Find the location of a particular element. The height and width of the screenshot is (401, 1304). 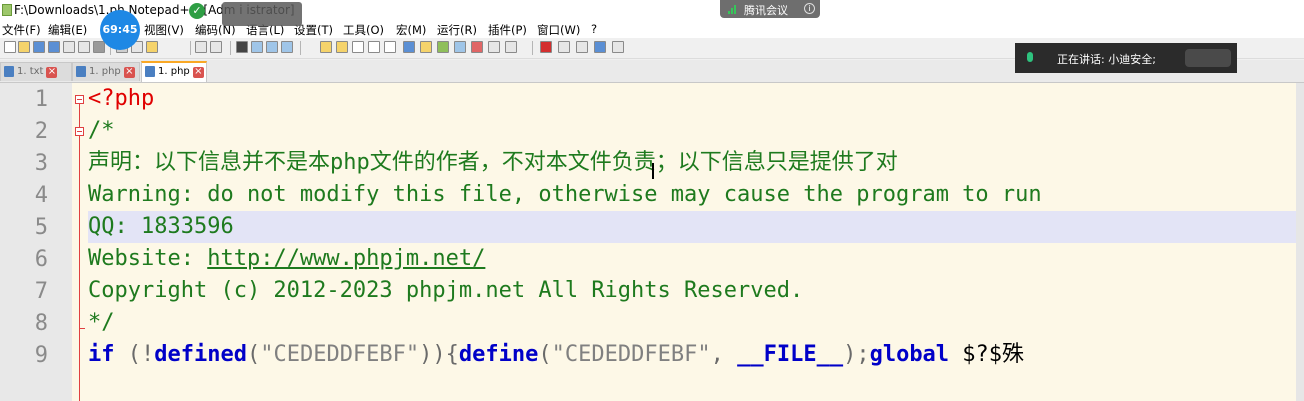

speaking-banner: 正在讲话: 小迪安全; is located at coordinates (1126, 58).